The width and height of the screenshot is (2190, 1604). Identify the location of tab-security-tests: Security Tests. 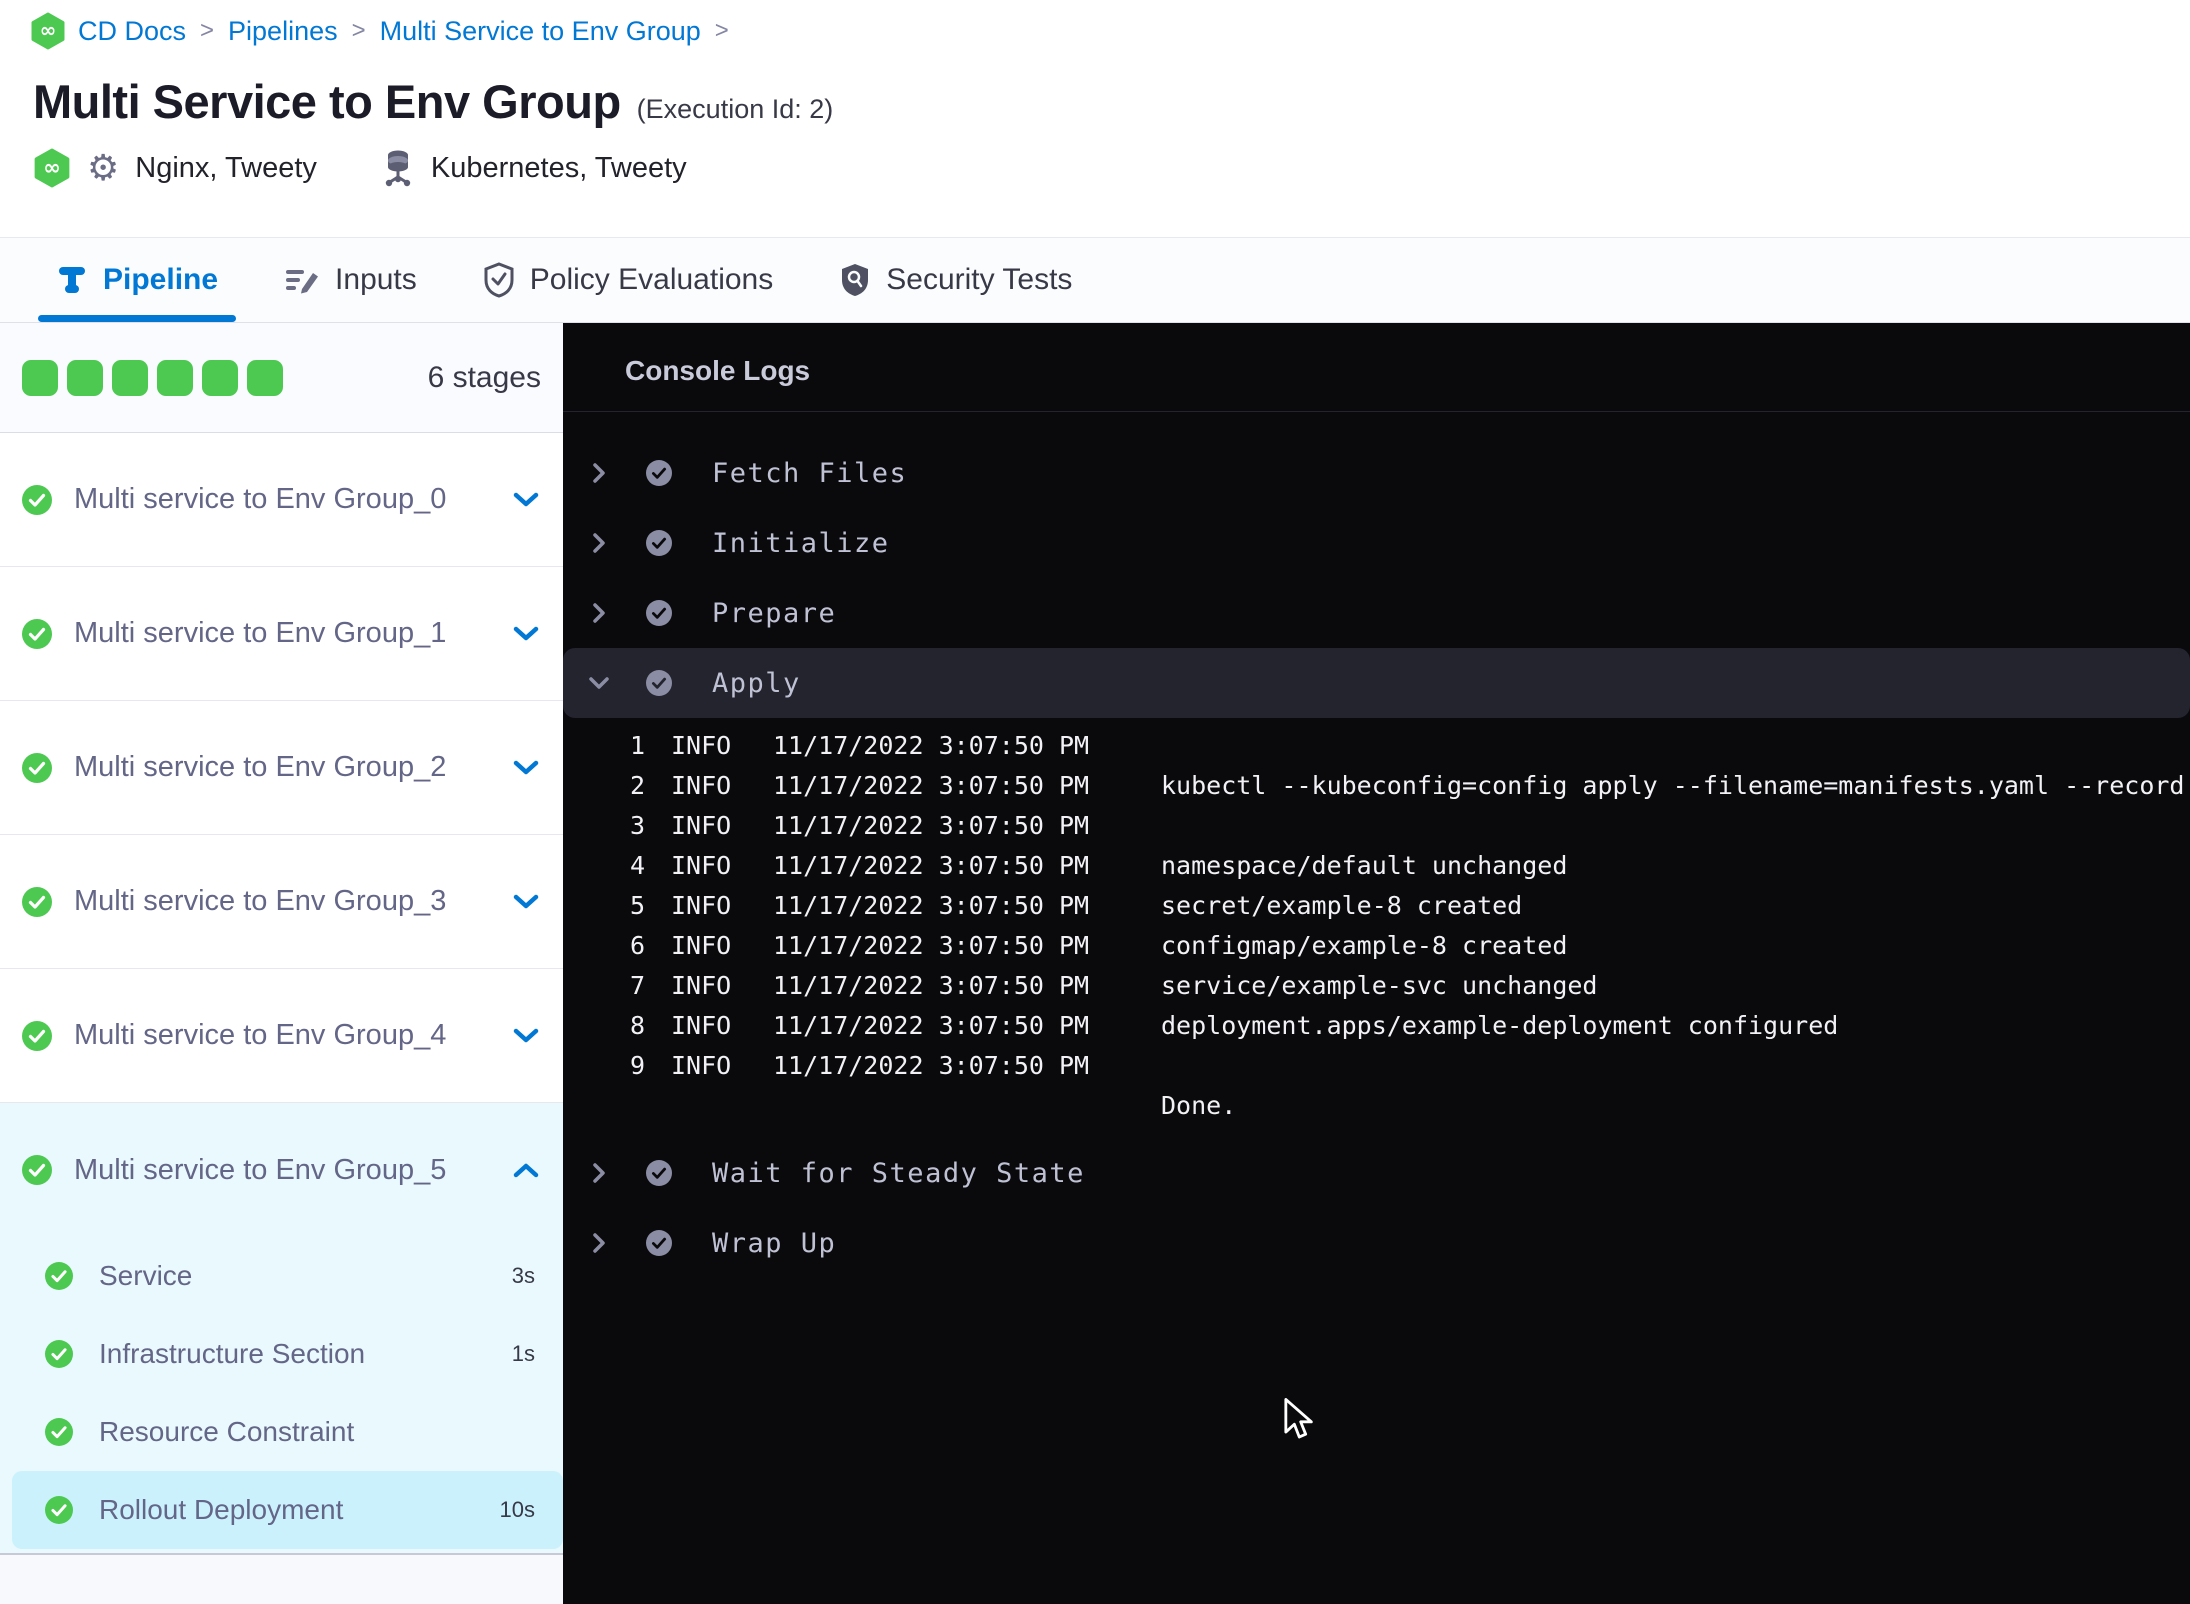
(955, 280).